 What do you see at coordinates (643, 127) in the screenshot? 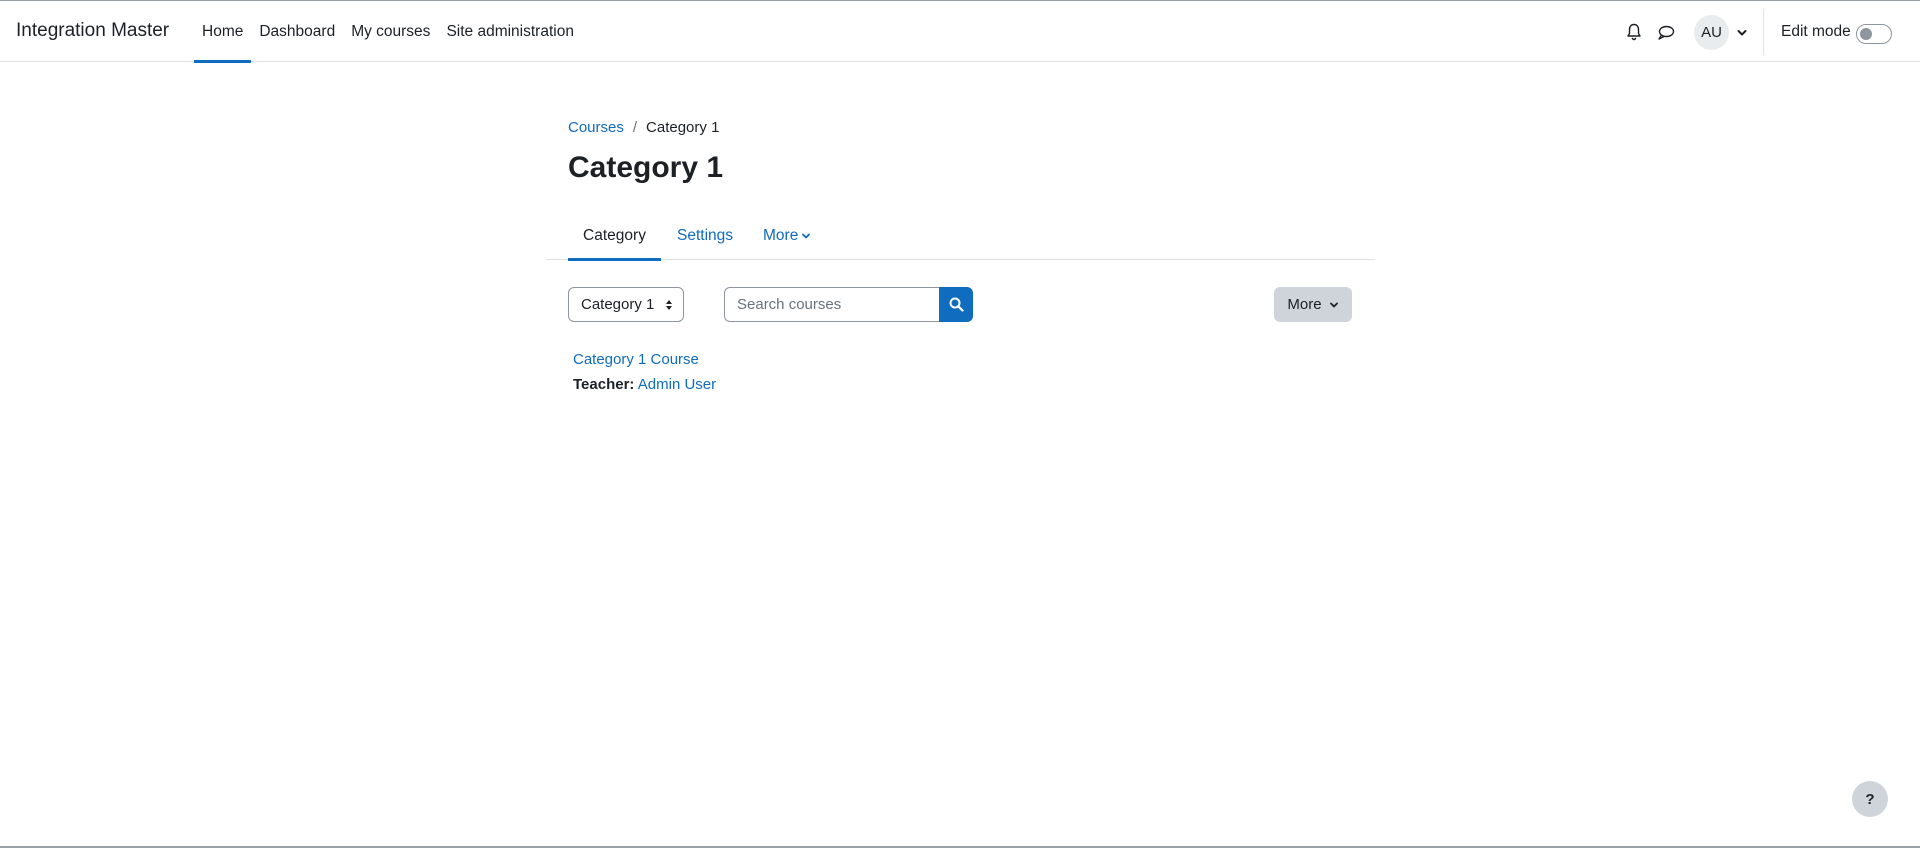
I see `breadcrumb: Courses / Category 1` at bounding box center [643, 127].